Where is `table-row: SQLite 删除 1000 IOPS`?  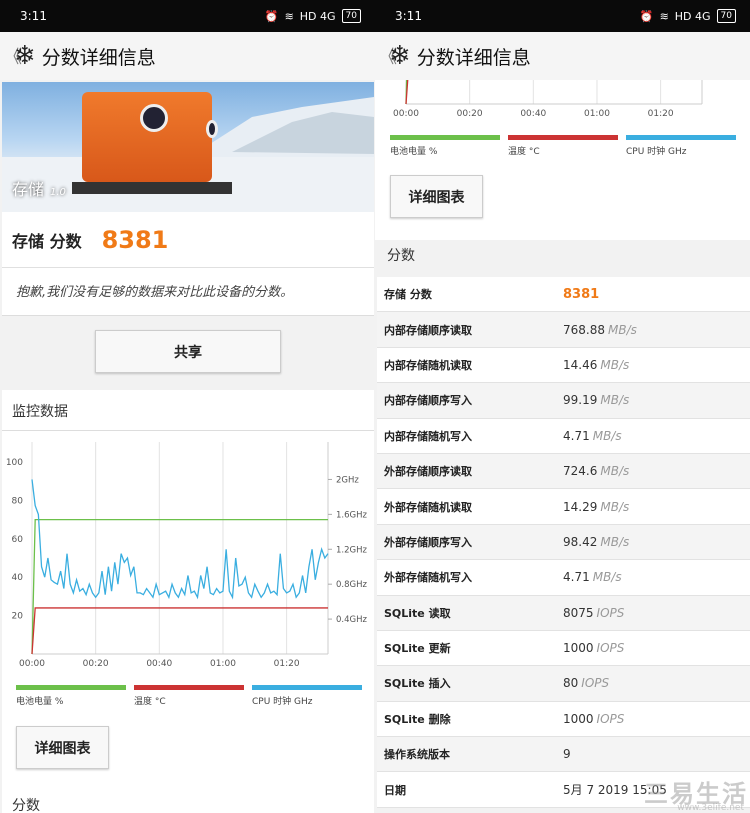
table-row: SQLite 删除 1000 IOPS is located at coordinates (563, 719).